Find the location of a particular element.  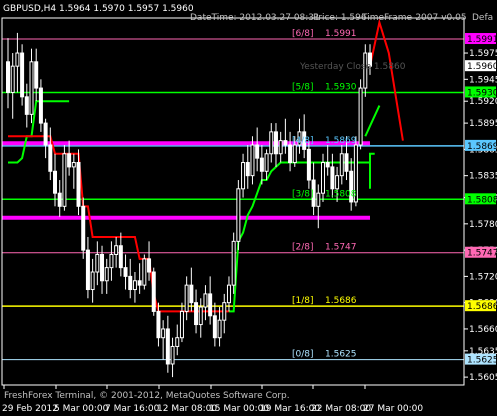

level-value-5: 1.5686 is located at coordinates (341, 301).